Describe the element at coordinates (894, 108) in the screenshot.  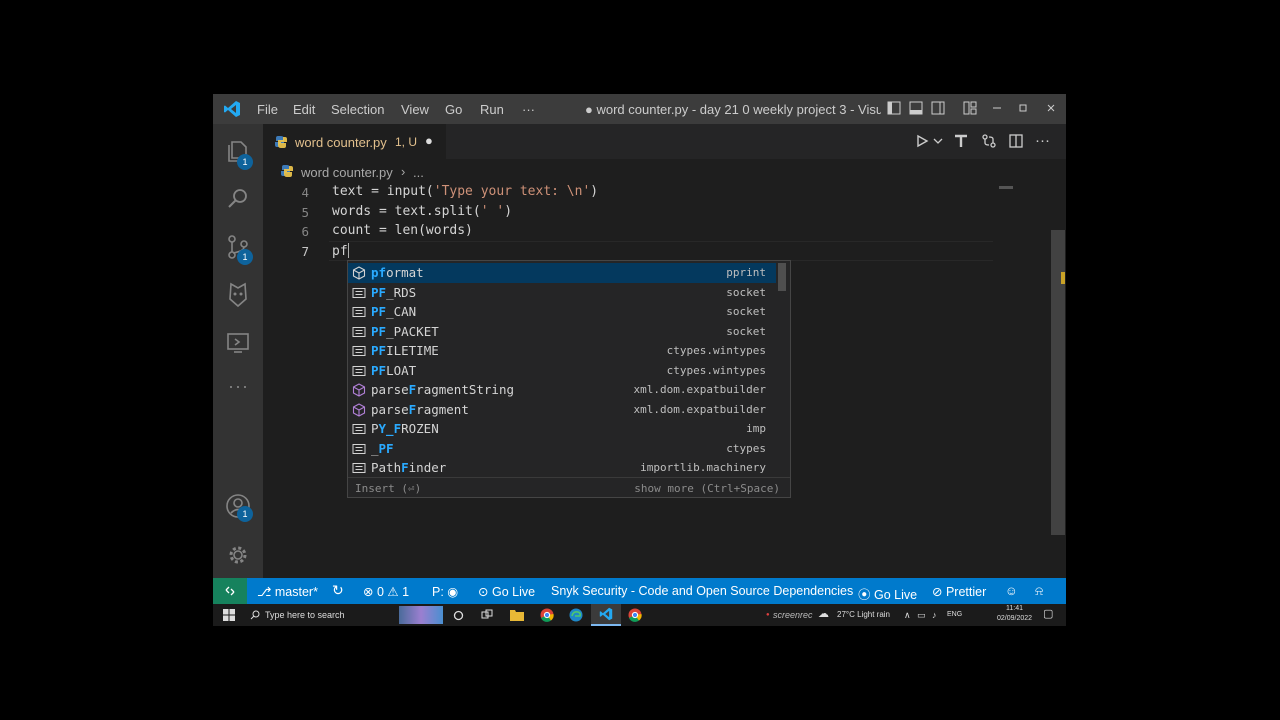
I see `toggle-primary-sidebar-icon` at that location.